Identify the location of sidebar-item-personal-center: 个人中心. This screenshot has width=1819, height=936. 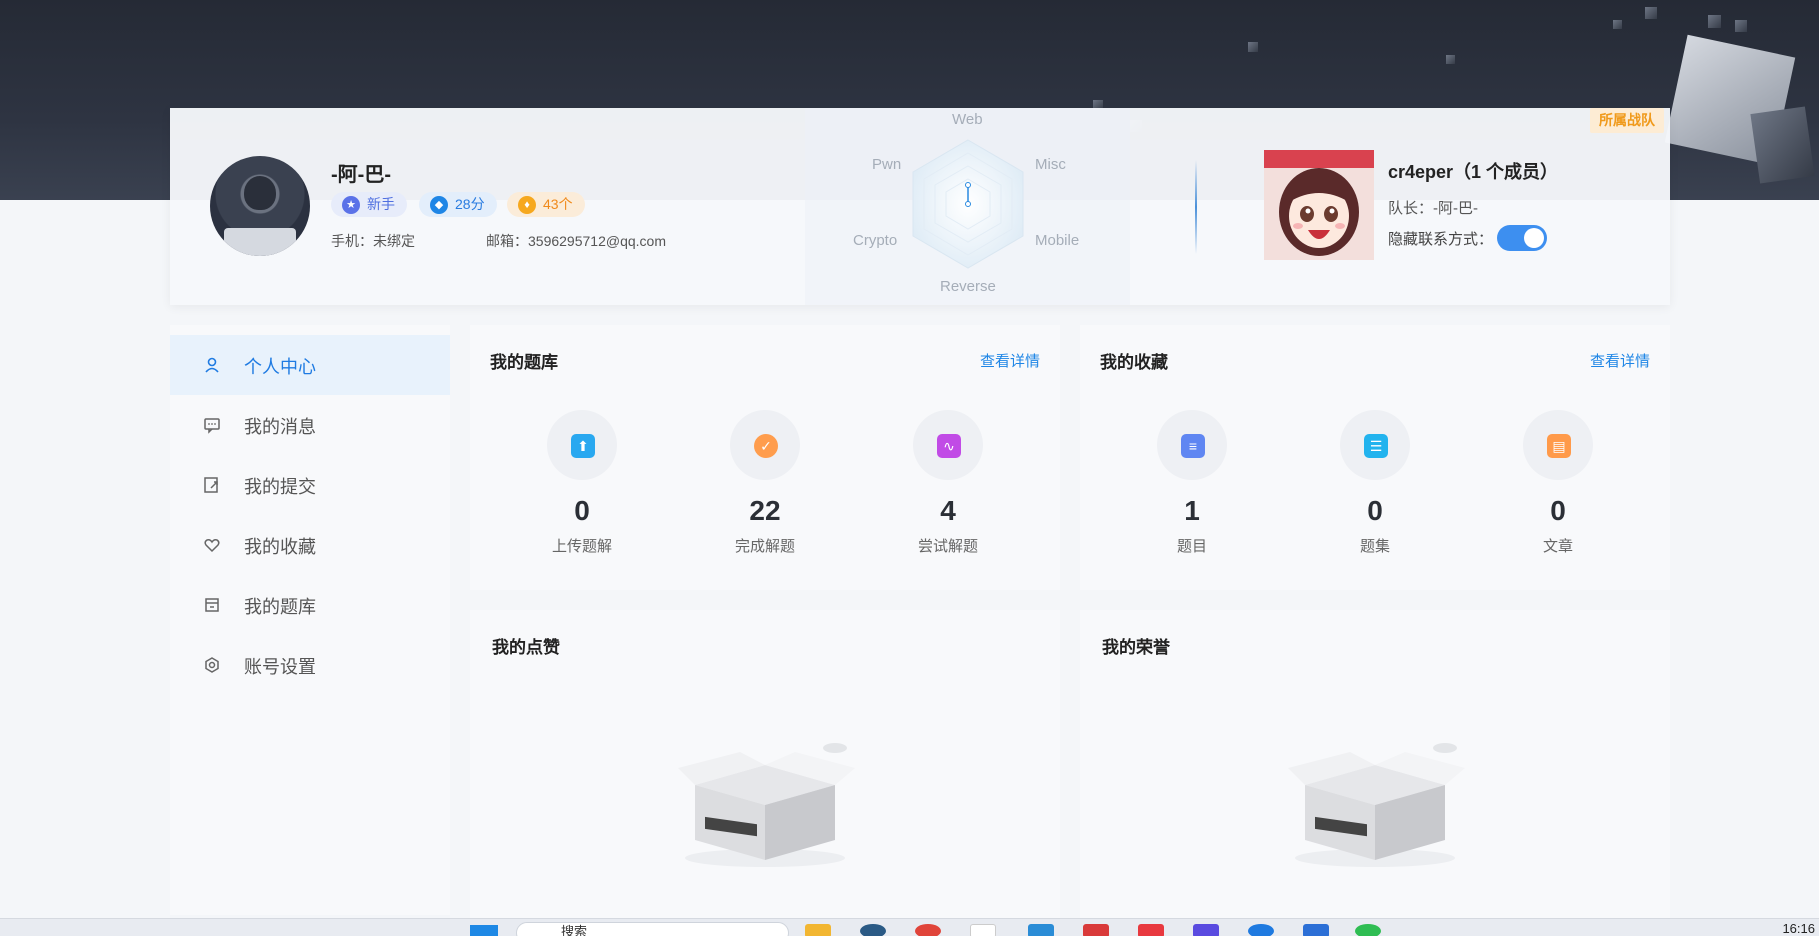
(310, 365).